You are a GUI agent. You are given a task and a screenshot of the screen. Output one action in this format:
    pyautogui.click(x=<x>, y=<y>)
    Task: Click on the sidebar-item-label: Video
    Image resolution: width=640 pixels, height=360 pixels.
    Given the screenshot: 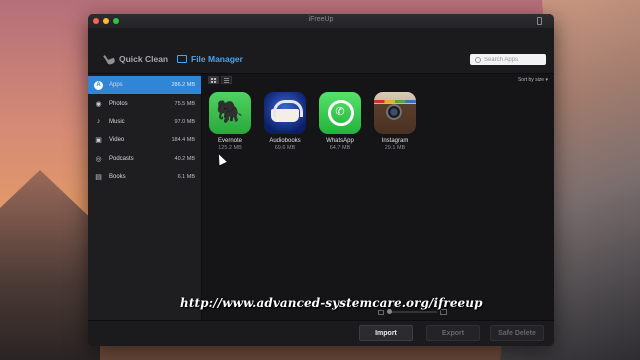 What is the action you would take?
    pyautogui.click(x=117, y=140)
    